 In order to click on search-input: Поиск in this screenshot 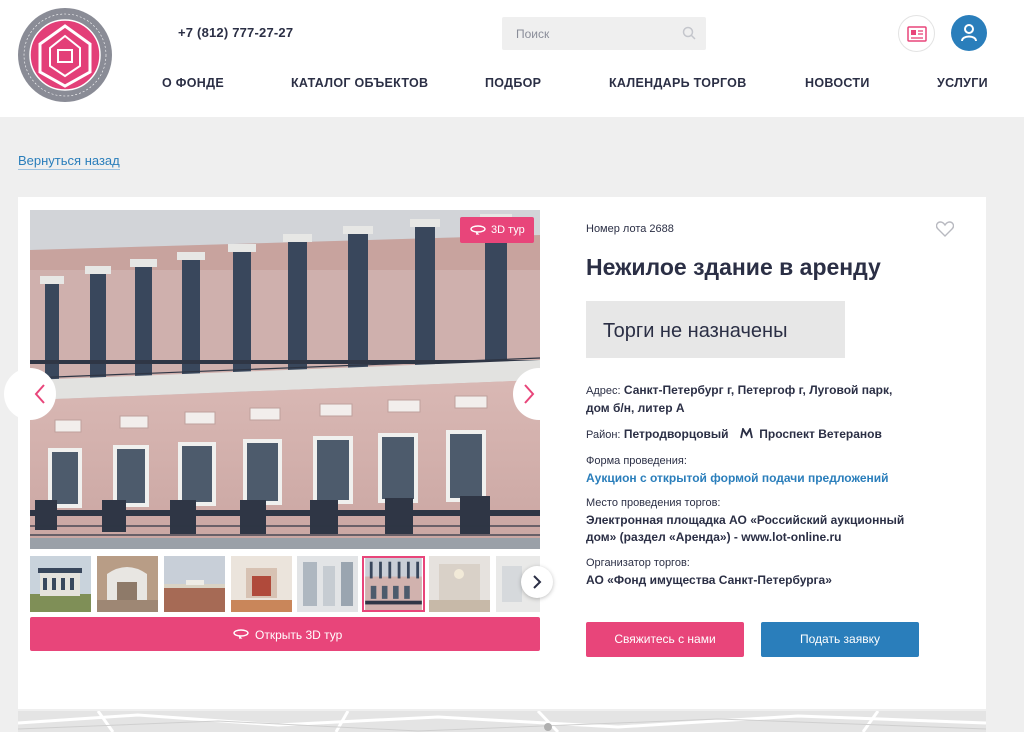, I will do `click(604, 33)`.